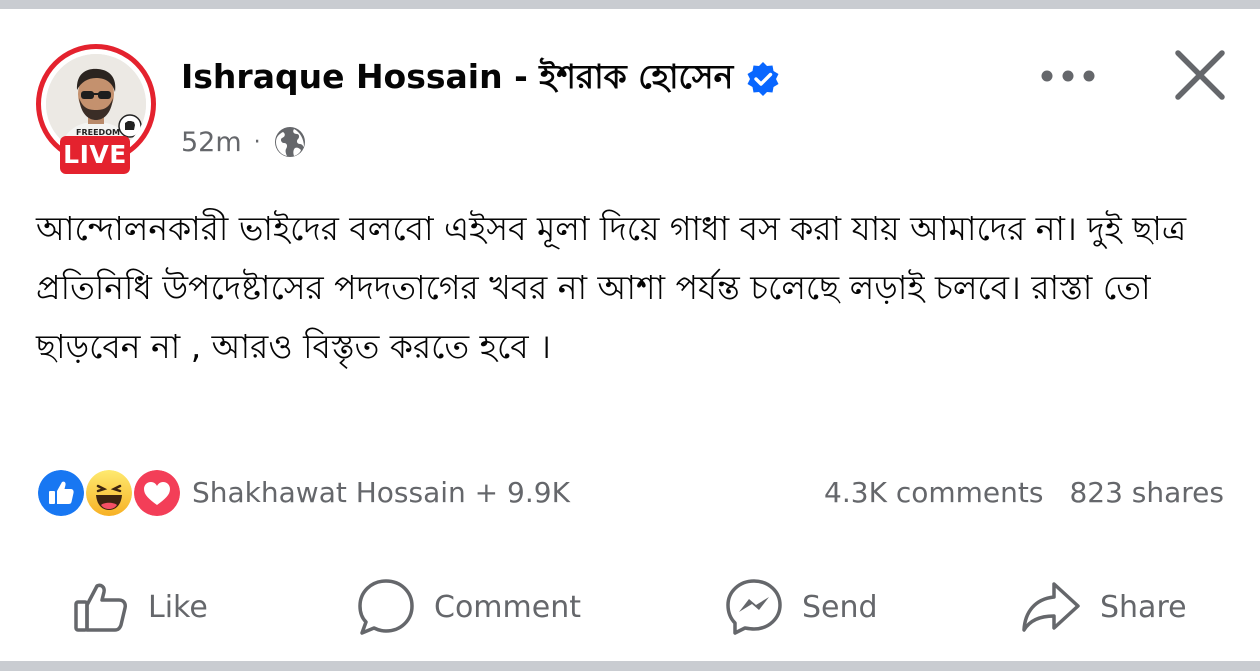 This screenshot has width=1260, height=671. What do you see at coordinates (381, 492) in the screenshot?
I see `reaction-summary-text: Shakhawat Hossain + 9.9K` at bounding box center [381, 492].